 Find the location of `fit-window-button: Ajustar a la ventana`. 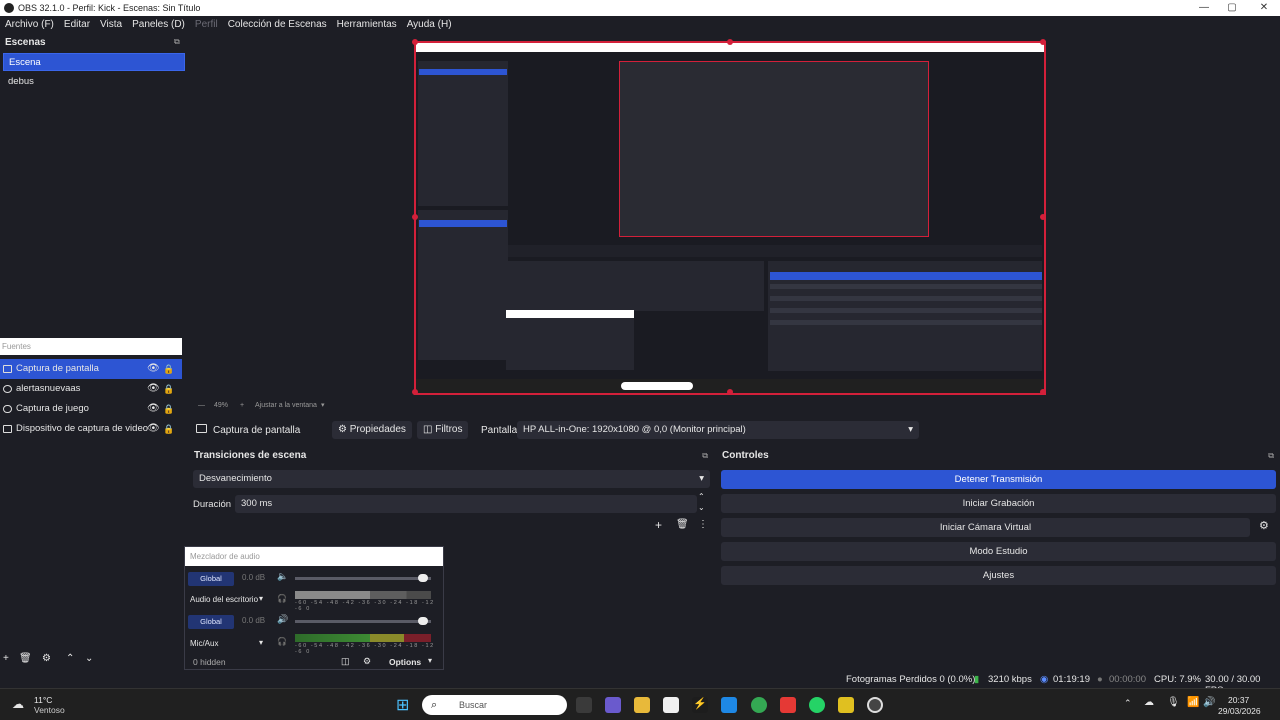

fit-window-button: Ajustar a la ventana is located at coordinates (286, 405).